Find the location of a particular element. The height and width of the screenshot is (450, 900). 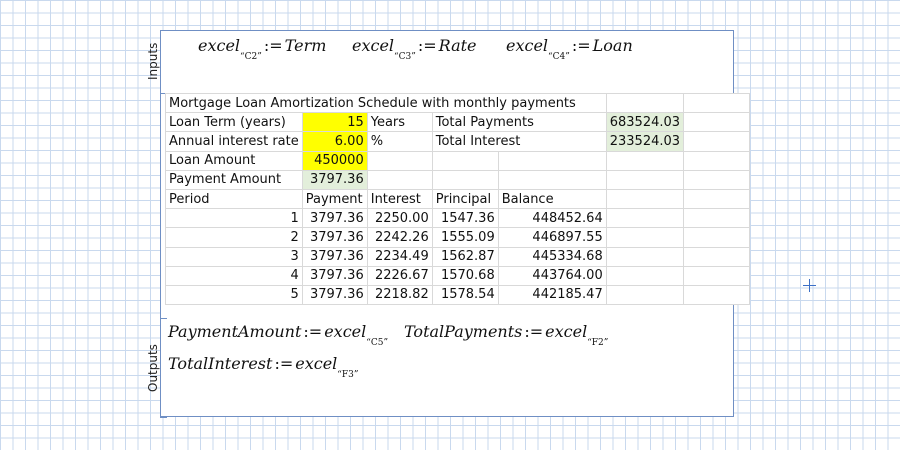

total-interest-label: Total Interest is located at coordinates (519, 141).